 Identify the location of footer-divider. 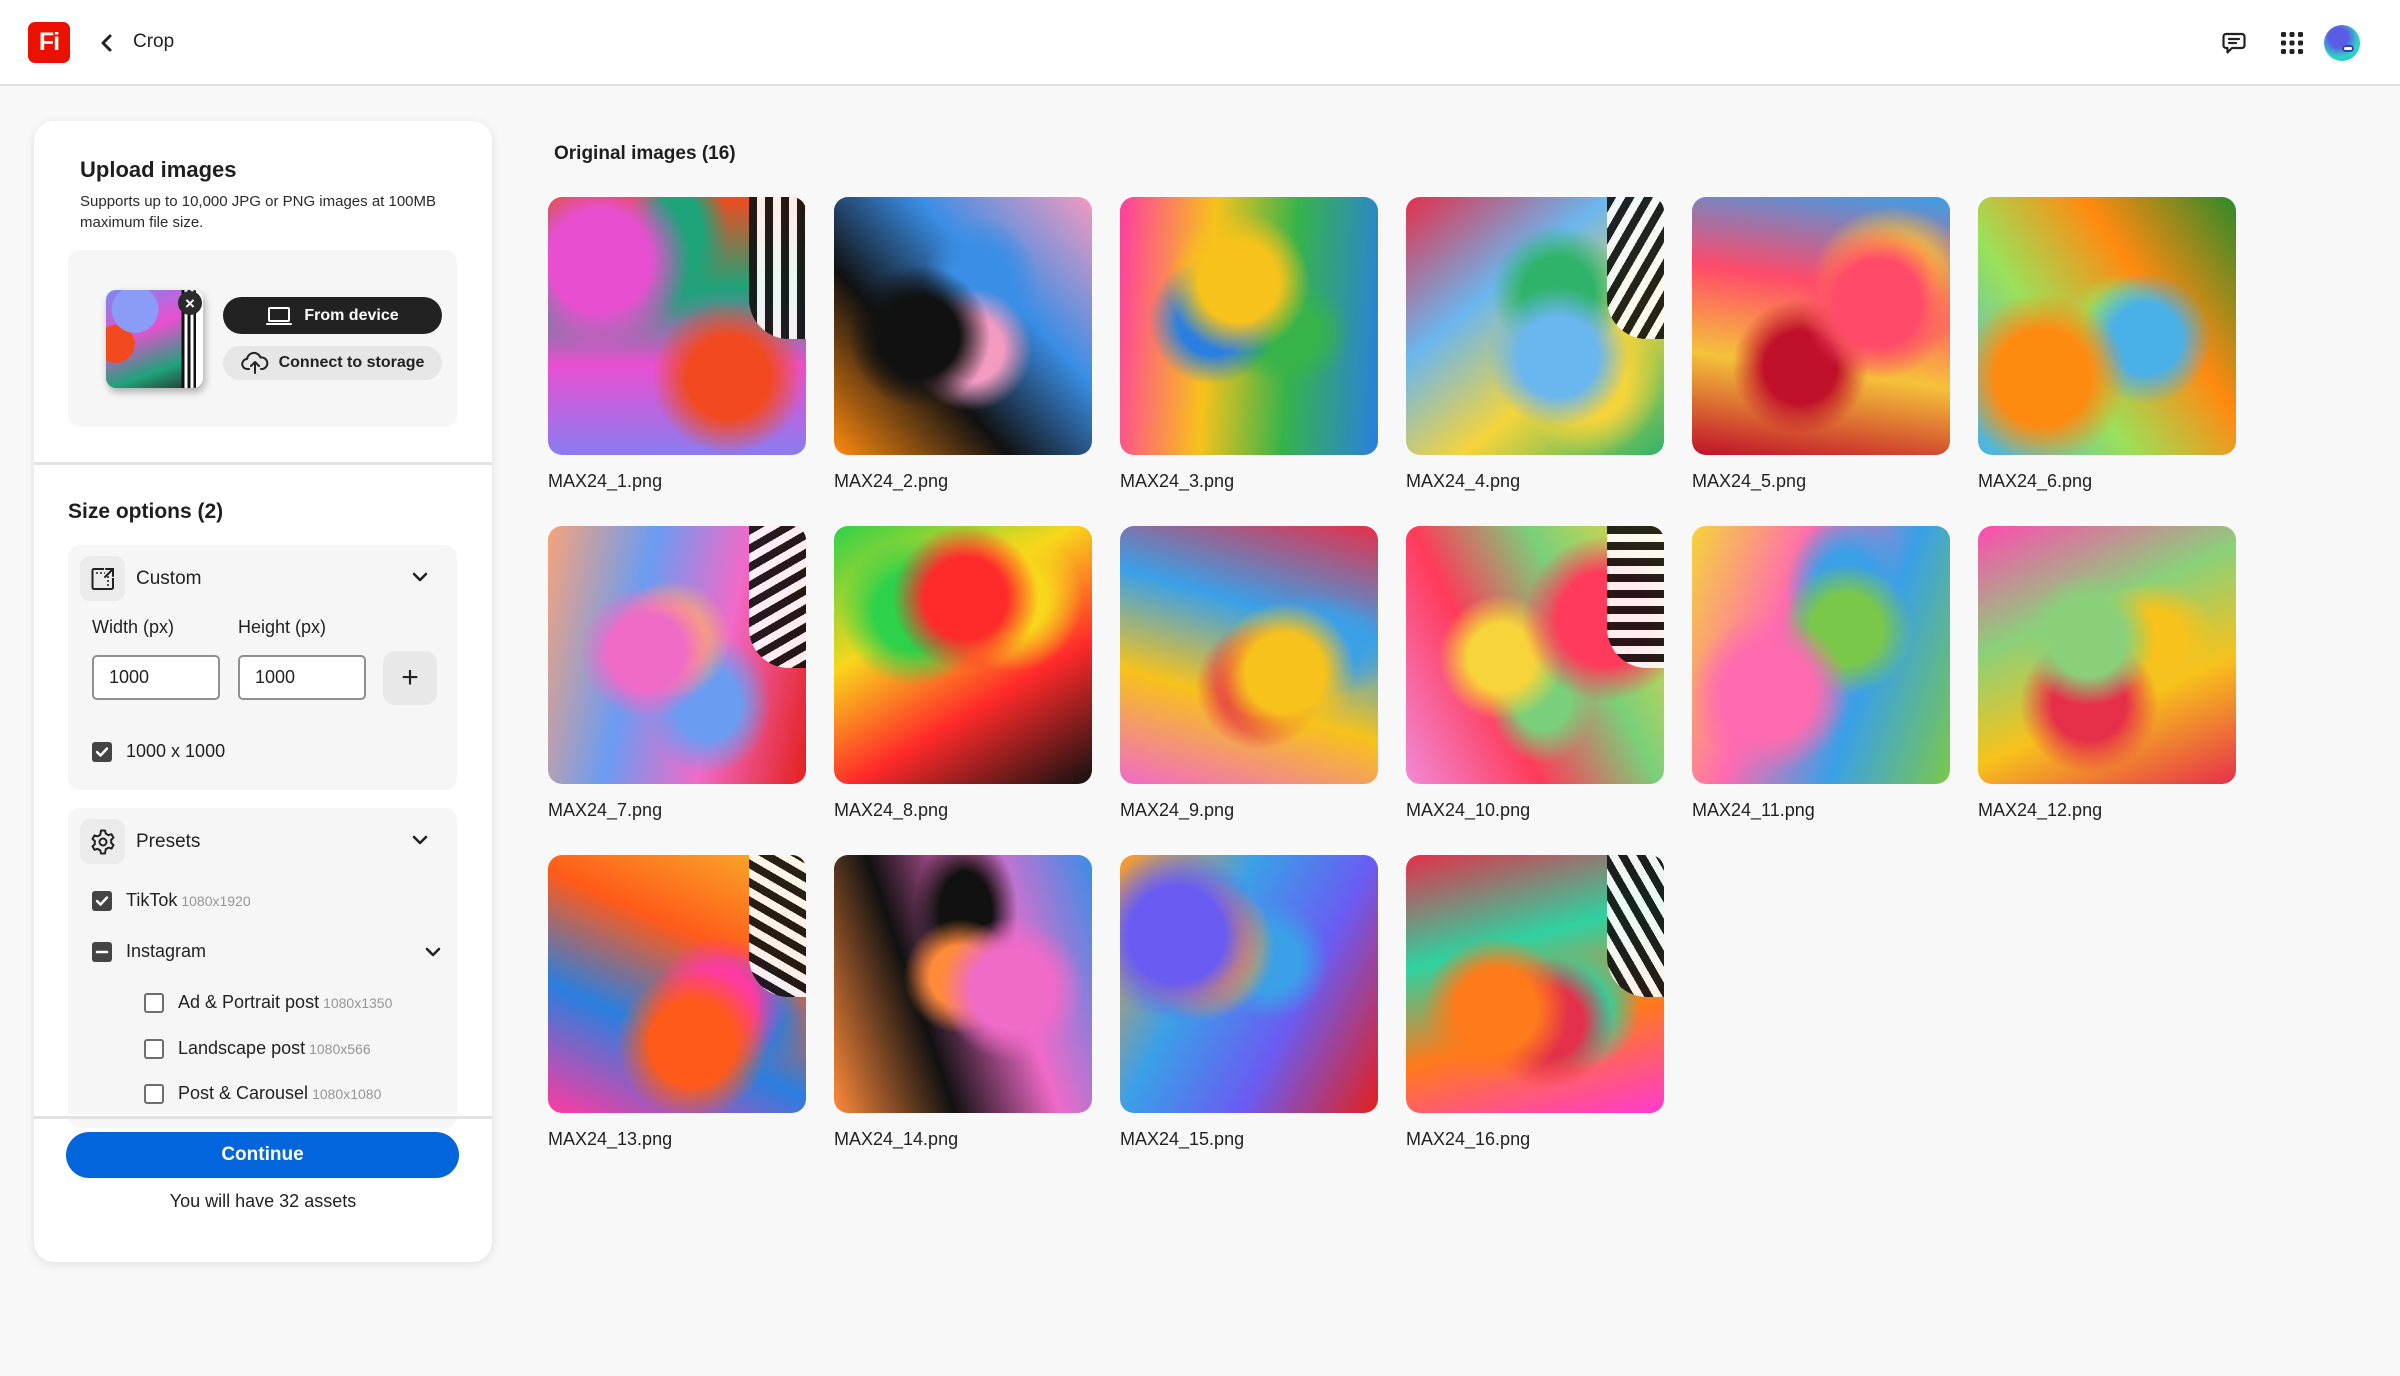
(263, 1117).